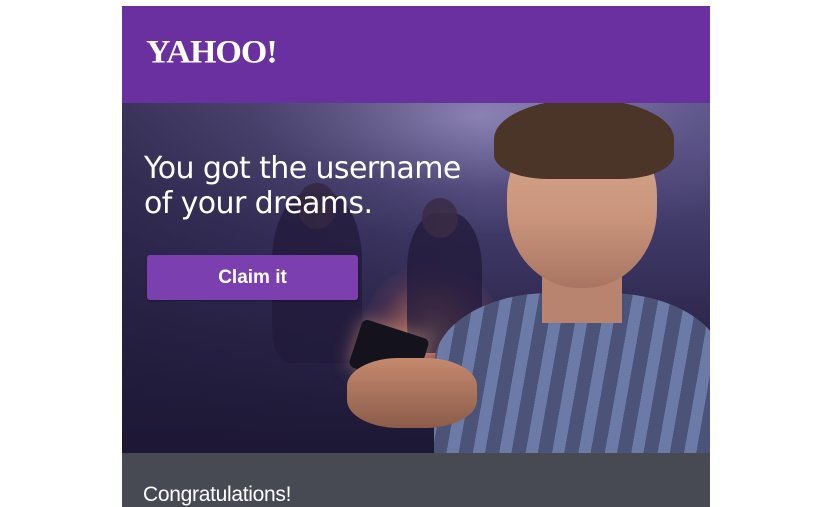 This screenshot has height=507, width=840. I want to click on hand-image, so click(412, 393).